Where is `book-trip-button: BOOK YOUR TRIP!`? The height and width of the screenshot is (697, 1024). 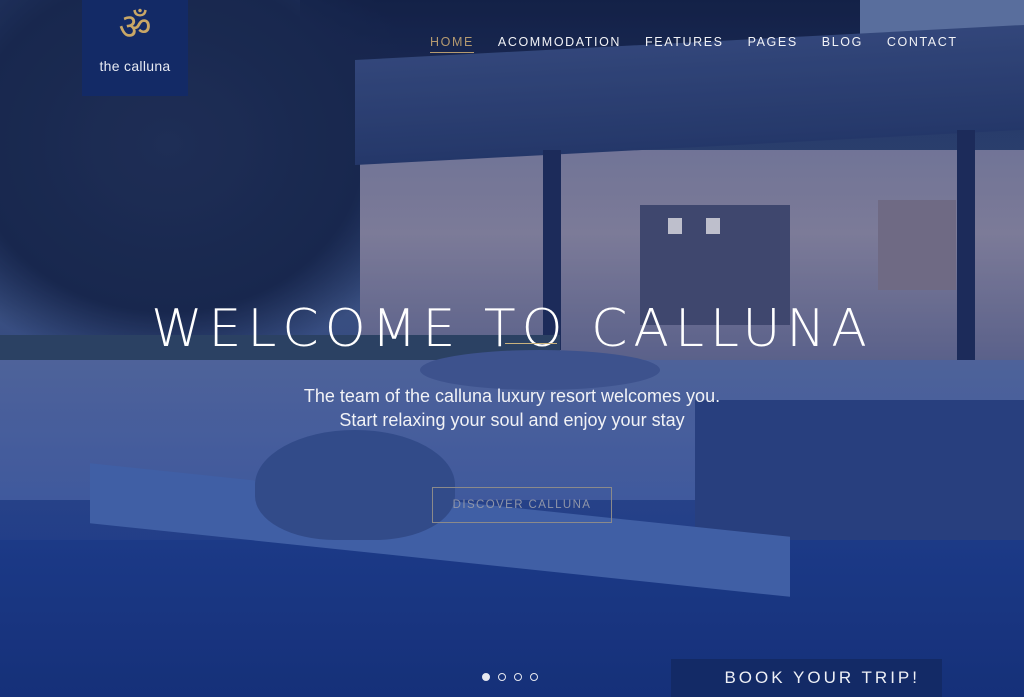 book-trip-button: BOOK YOUR TRIP! is located at coordinates (806, 678).